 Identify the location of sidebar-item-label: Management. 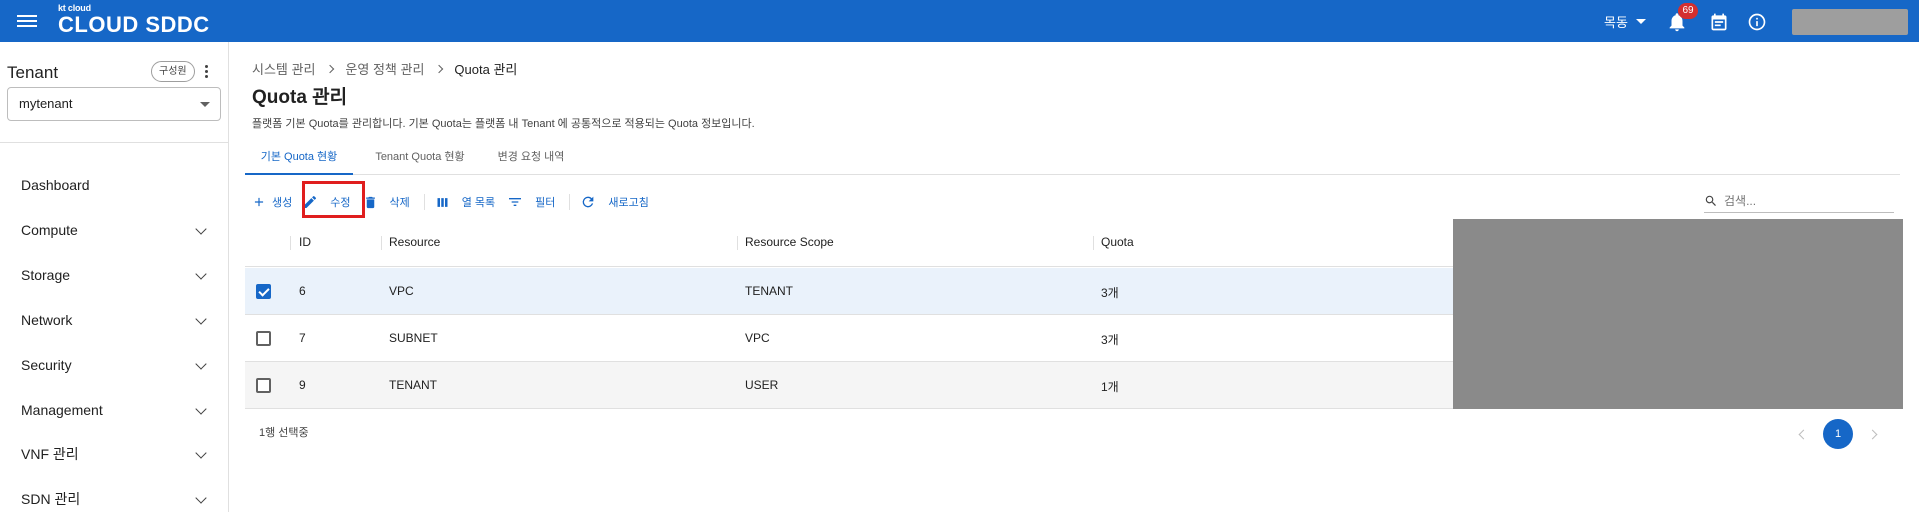
(62, 410).